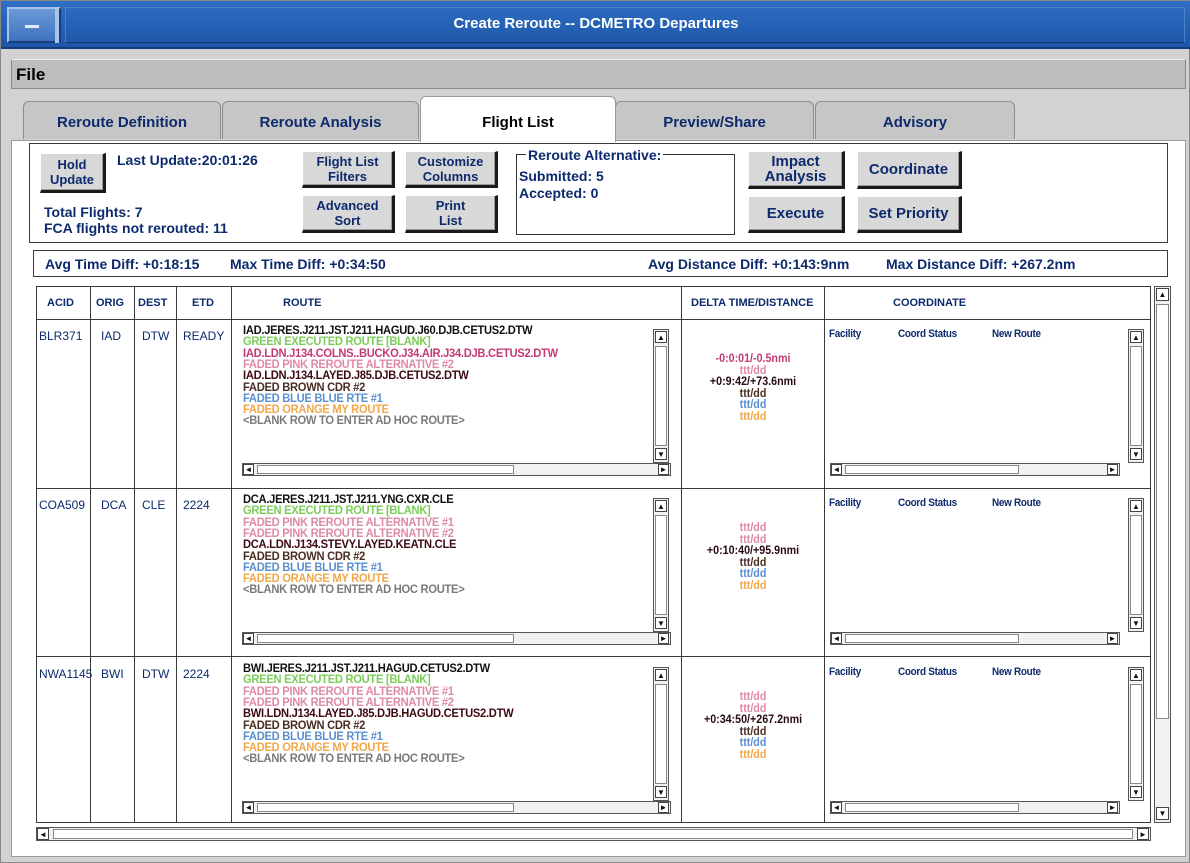 The image size is (1190, 863). What do you see at coordinates (596, 23) in the screenshot?
I see `window-title: Create Reroute -- DCMETRO Departures` at bounding box center [596, 23].